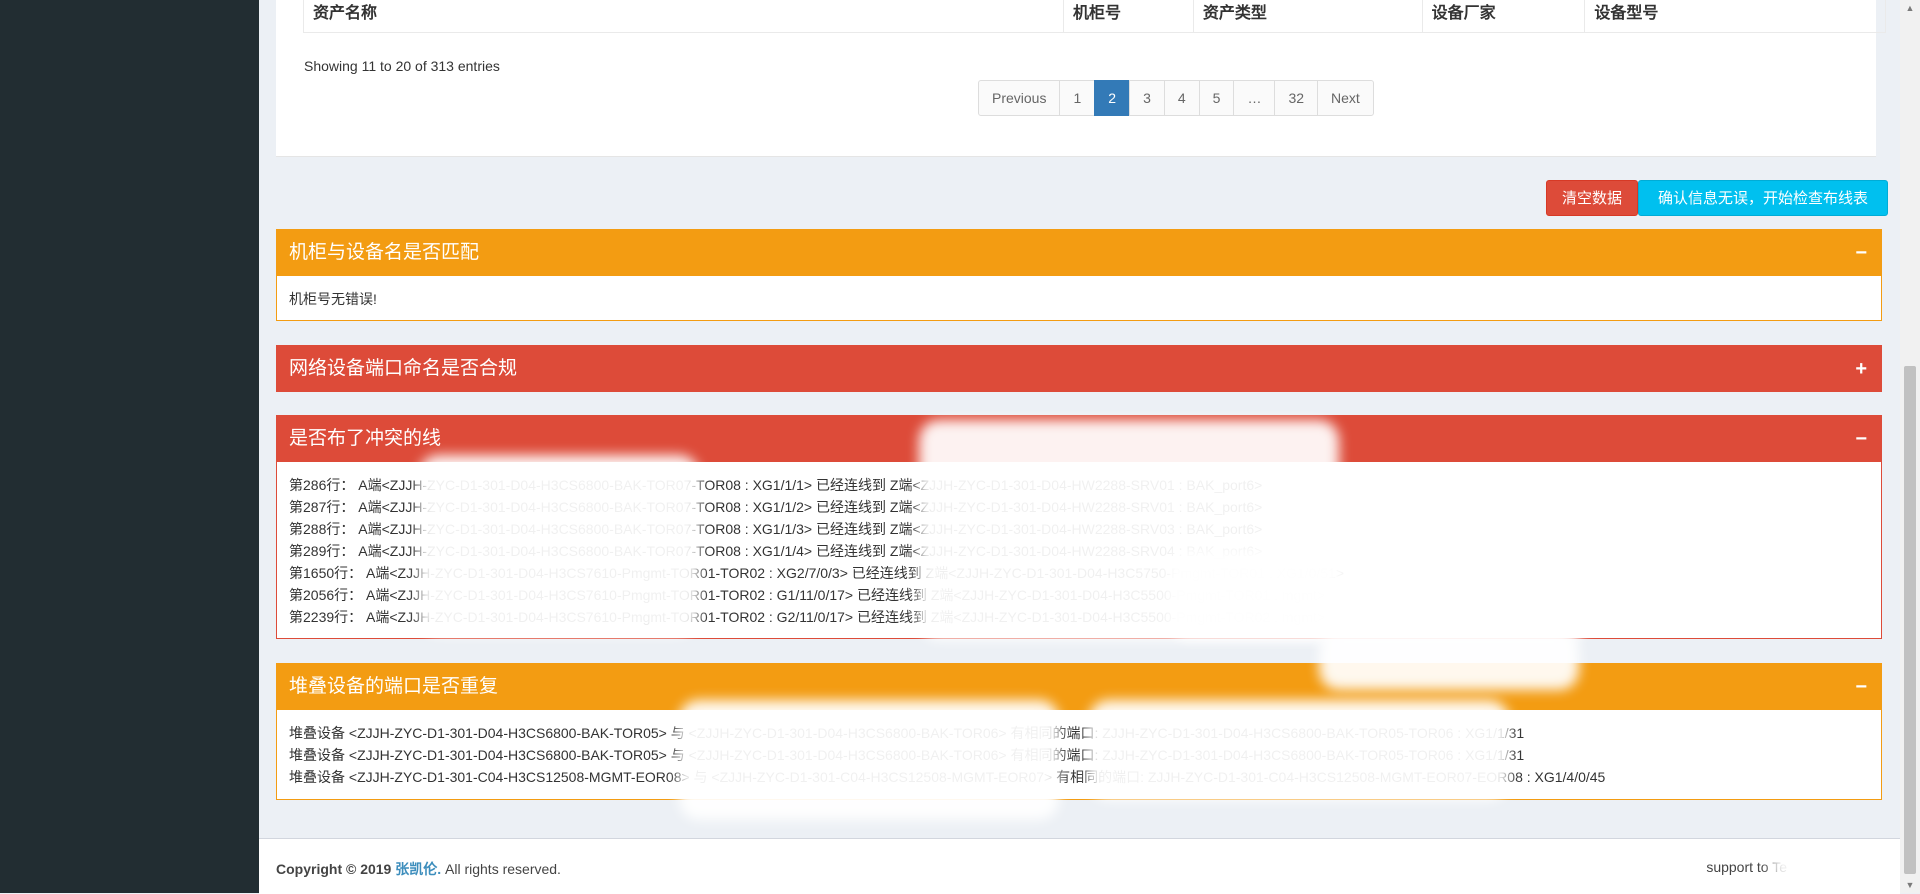 The image size is (1920, 894). What do you see at coordinates (1147, 98) in the screenshot?
I see `page-3-button: 3` at bounding box center [1147, 98].